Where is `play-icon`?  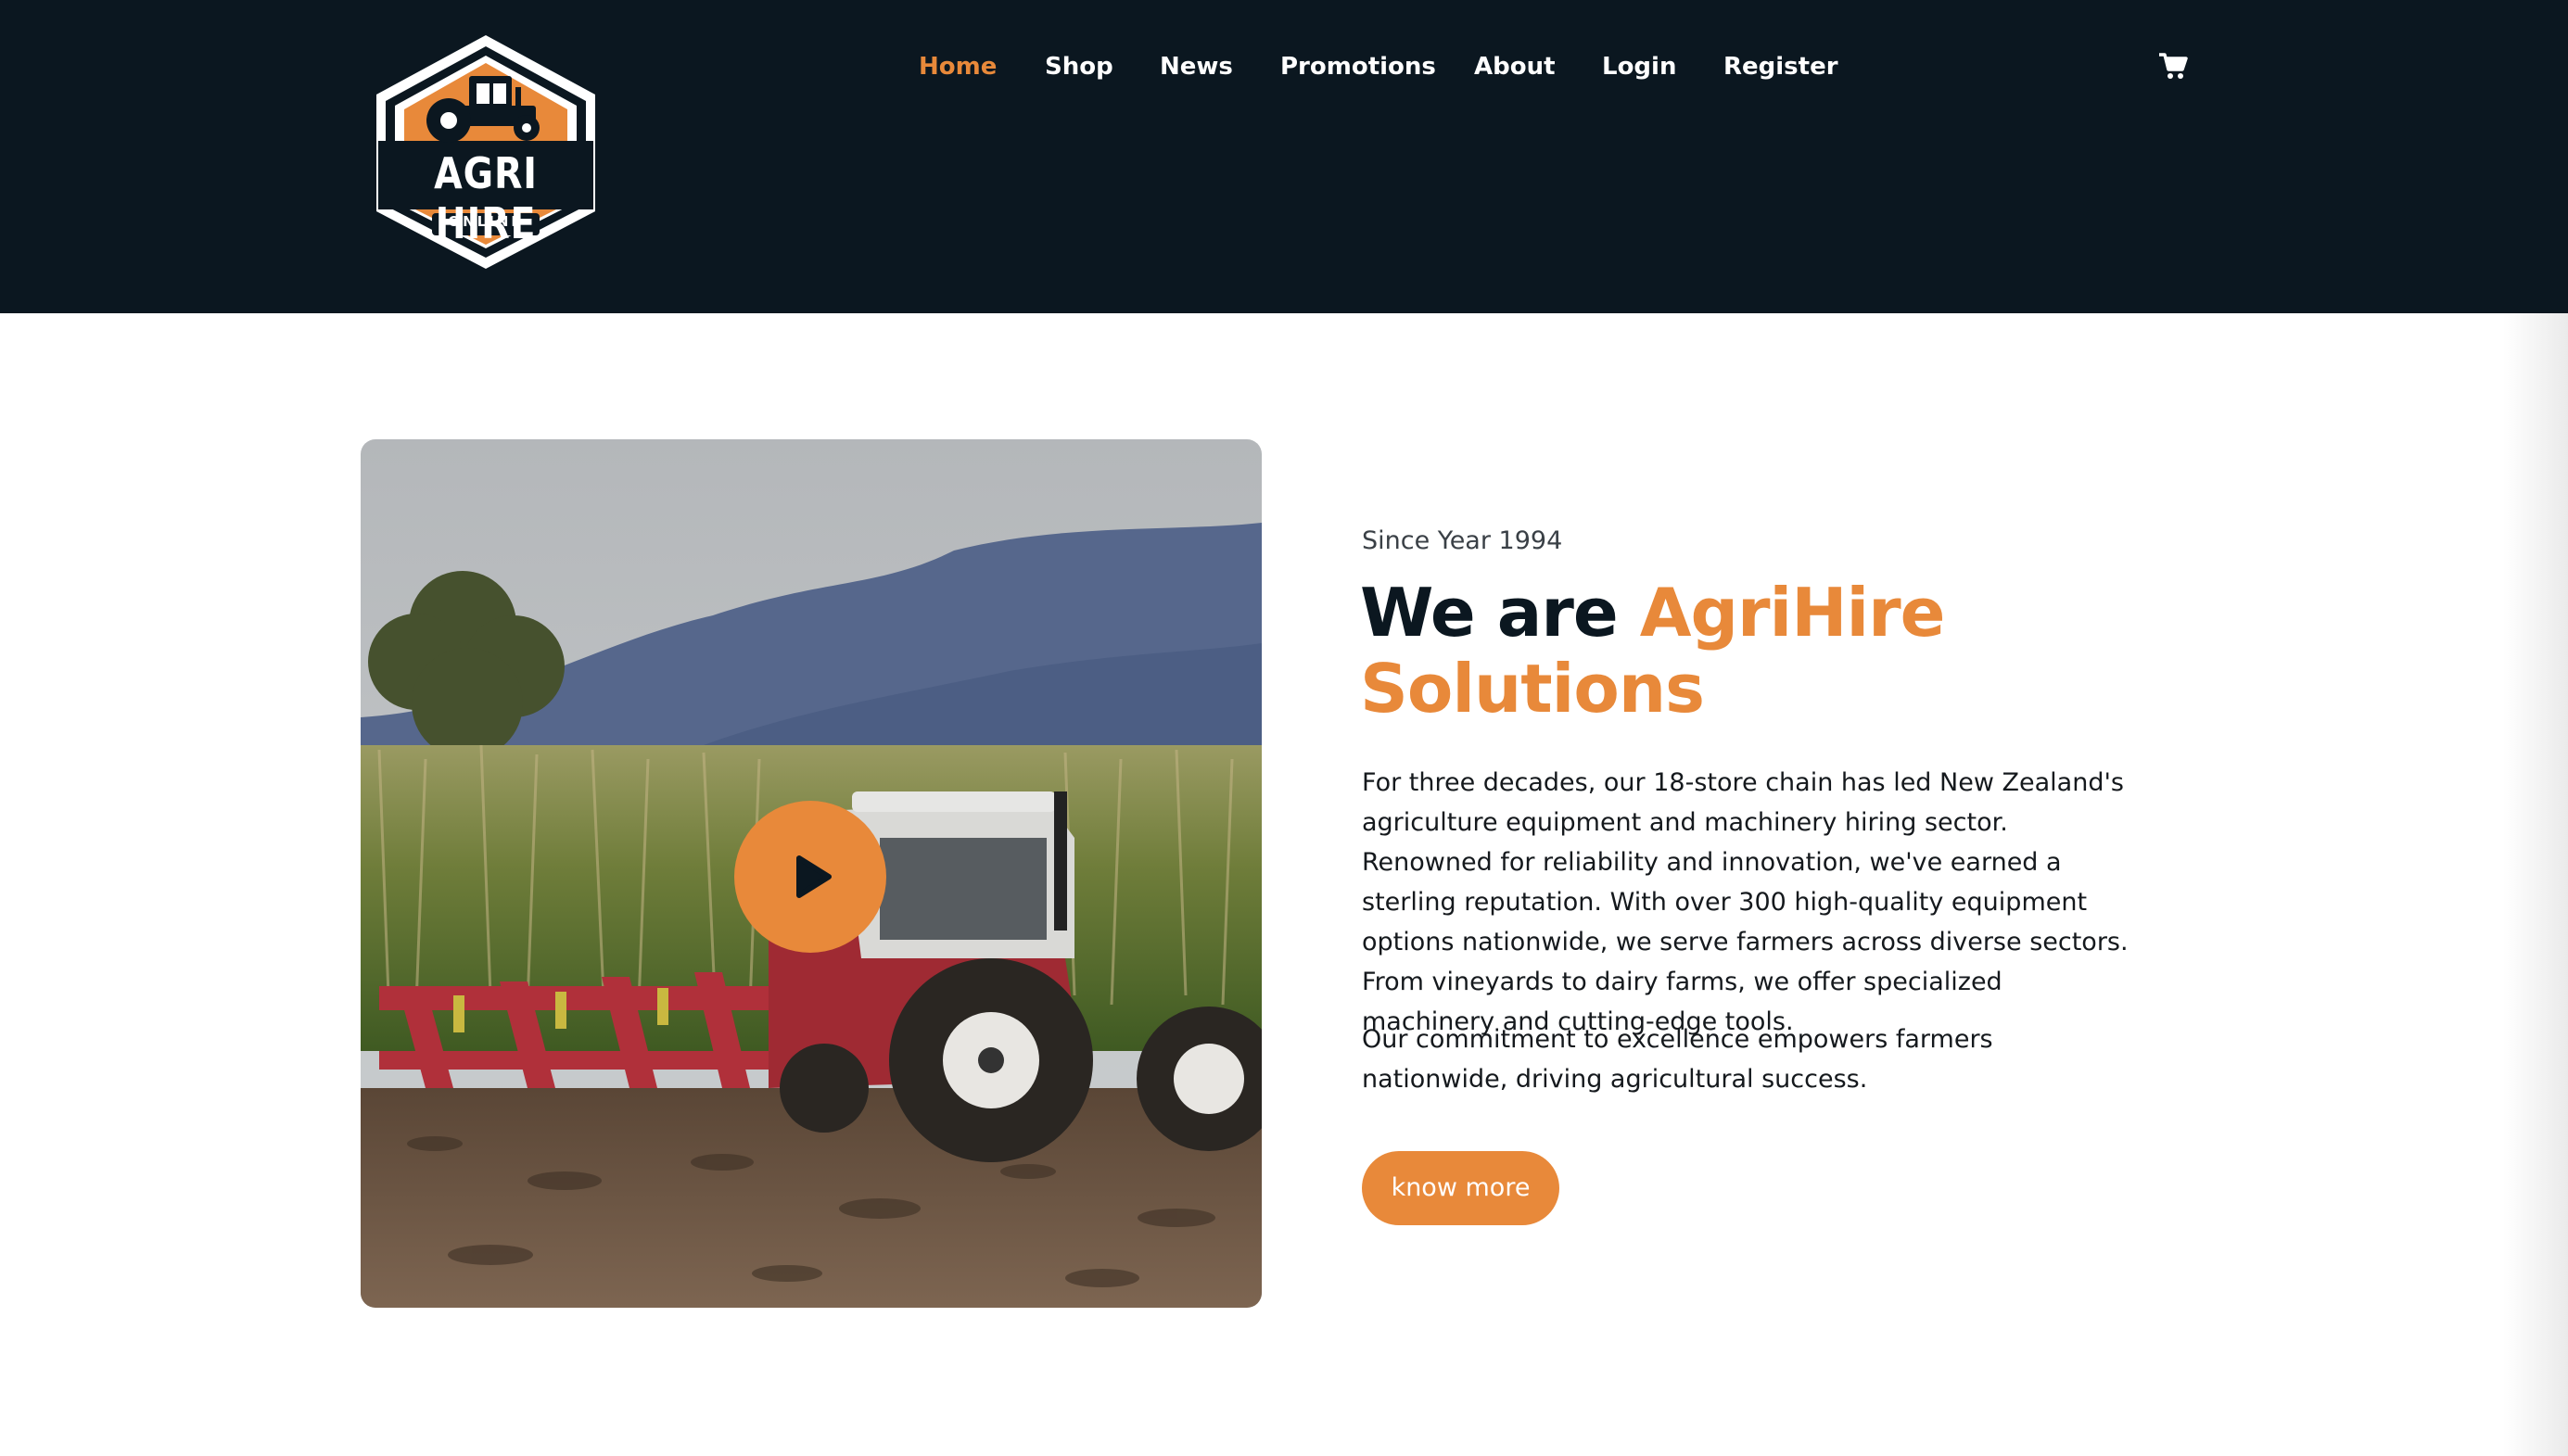
play-icon is located at coordinates (814, 876).